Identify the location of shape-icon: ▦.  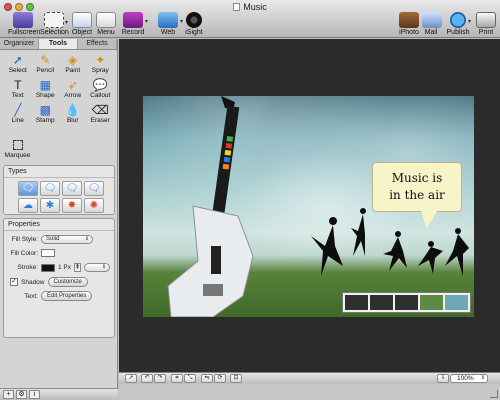
(45, 85).